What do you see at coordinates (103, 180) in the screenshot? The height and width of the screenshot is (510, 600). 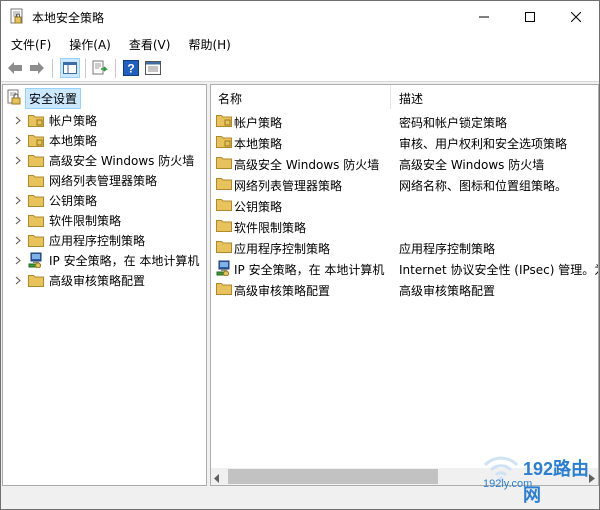 I see `tree-item-label: 网络列表管理器策略` at bounding box center [103, 180].